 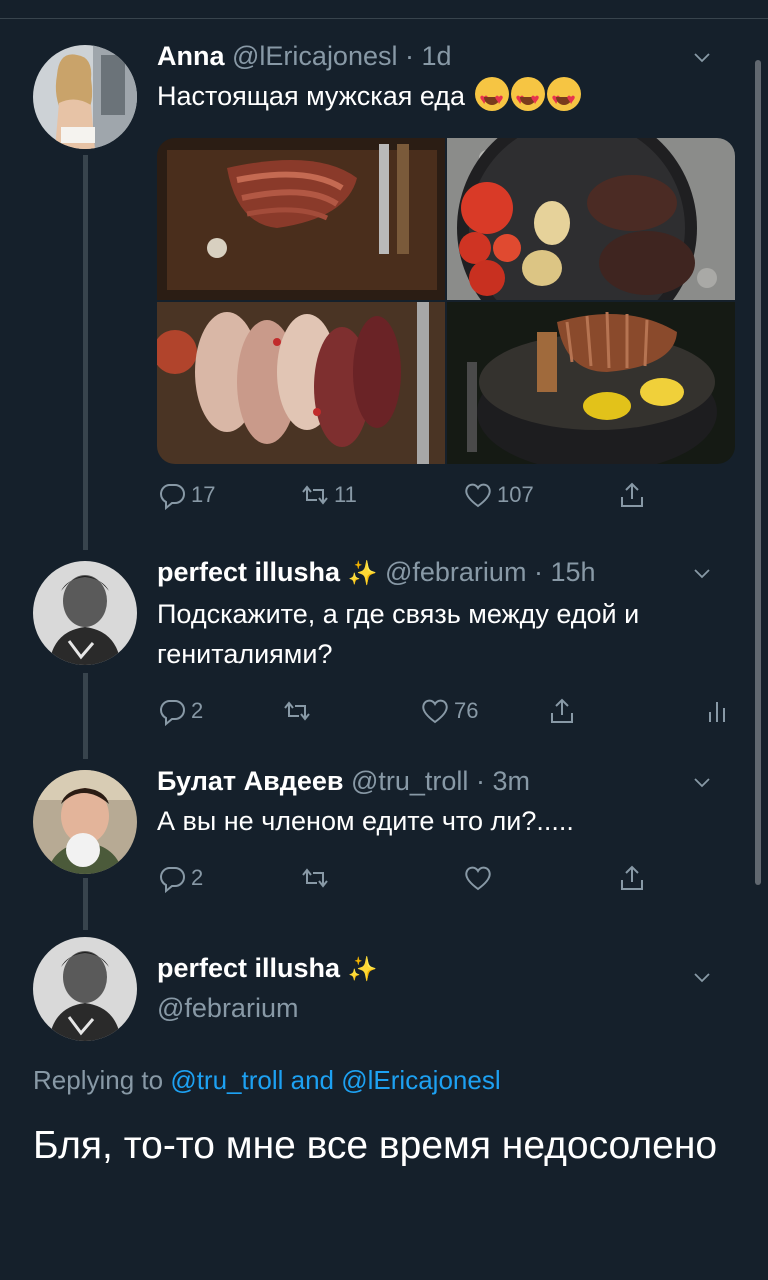 What do you see at coordinates (384, 18) in the screenshot?
I see `top-divider` at bounding box center [384, 18].